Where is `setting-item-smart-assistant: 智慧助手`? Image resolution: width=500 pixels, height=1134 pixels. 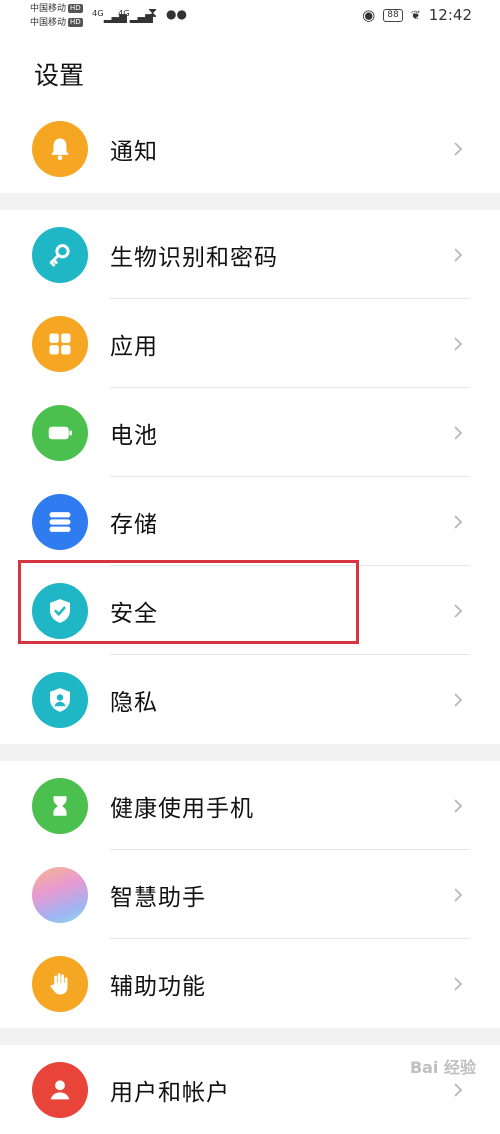 setting-item-smart-assistant: 智慧助手 is located at coordinates (250, 894).